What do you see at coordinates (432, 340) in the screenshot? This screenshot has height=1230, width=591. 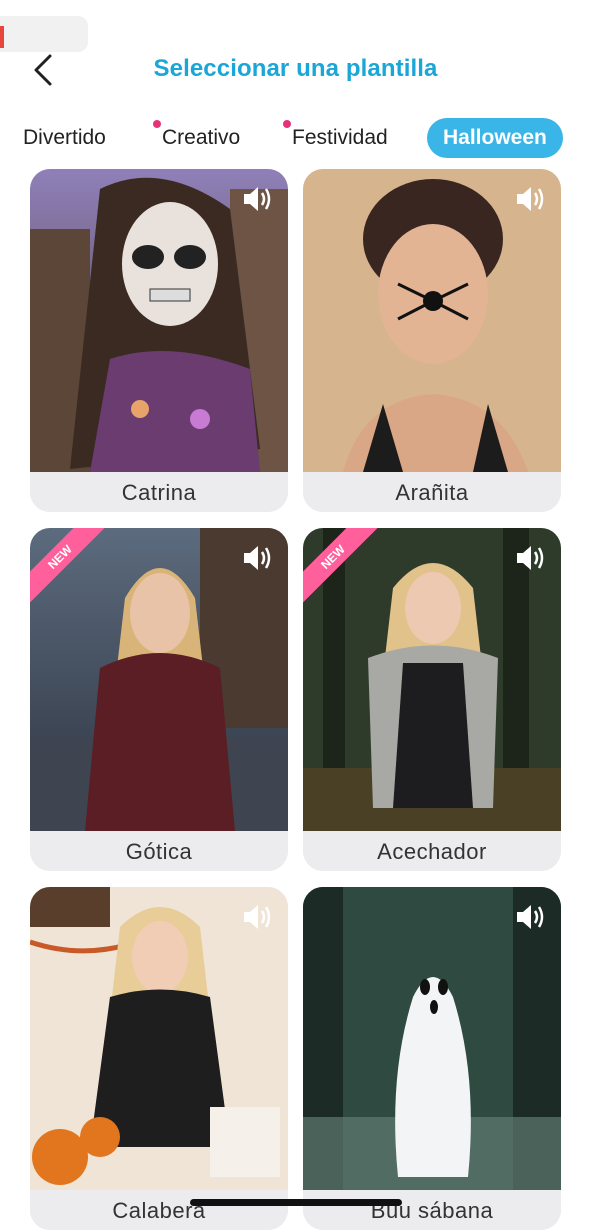 I see `template-card-aranita: Arañita` at bounding box center [432, 340].